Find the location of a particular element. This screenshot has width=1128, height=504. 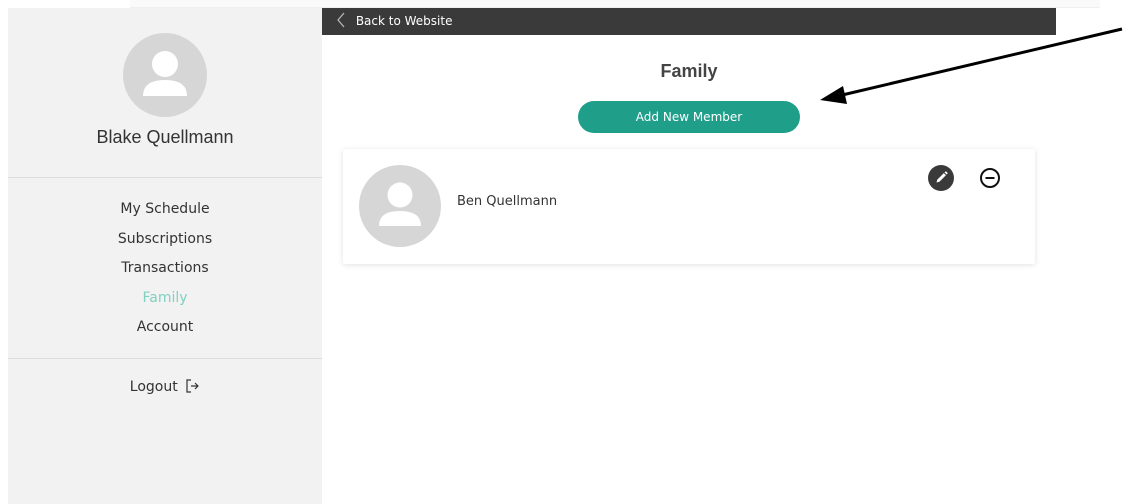

back-to-website-link: Back to Website is located at coordinates (394, 21).